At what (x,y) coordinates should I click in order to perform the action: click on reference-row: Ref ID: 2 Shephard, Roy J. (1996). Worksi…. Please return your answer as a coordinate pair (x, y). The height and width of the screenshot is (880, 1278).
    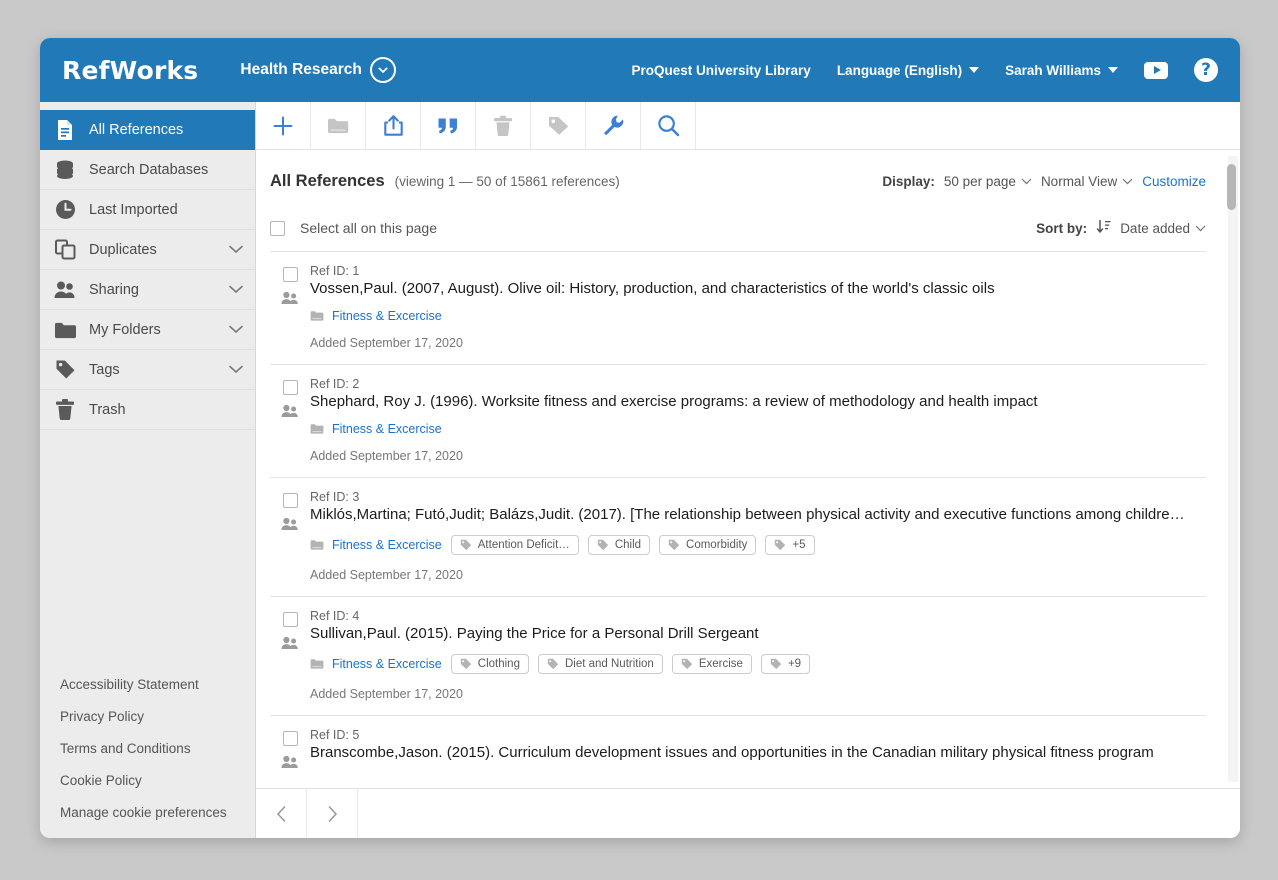
    Looking at the image, I should click on (738, 420).